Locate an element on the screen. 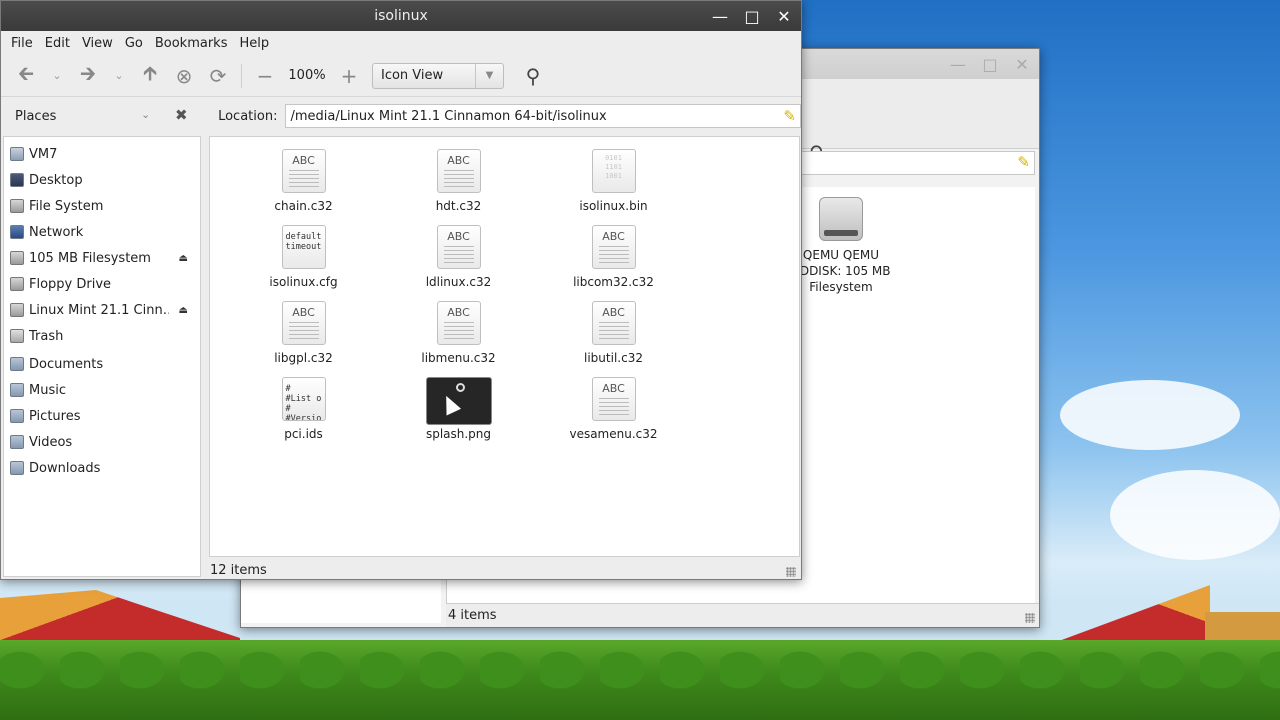  file-item: ABC ldlinux.c32 is located at coordinates (458, 263).